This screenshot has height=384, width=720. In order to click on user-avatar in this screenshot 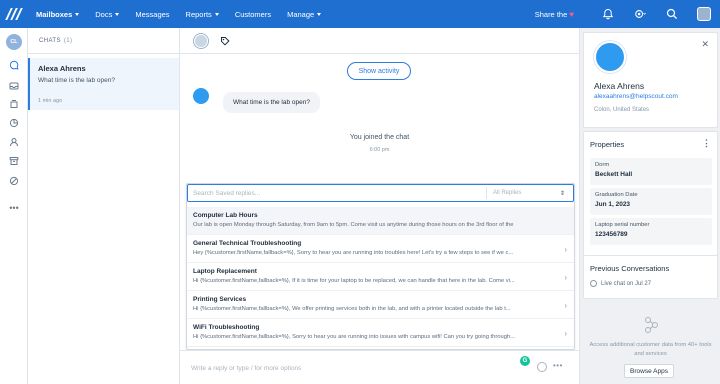, I will do `click(704, 14)`.